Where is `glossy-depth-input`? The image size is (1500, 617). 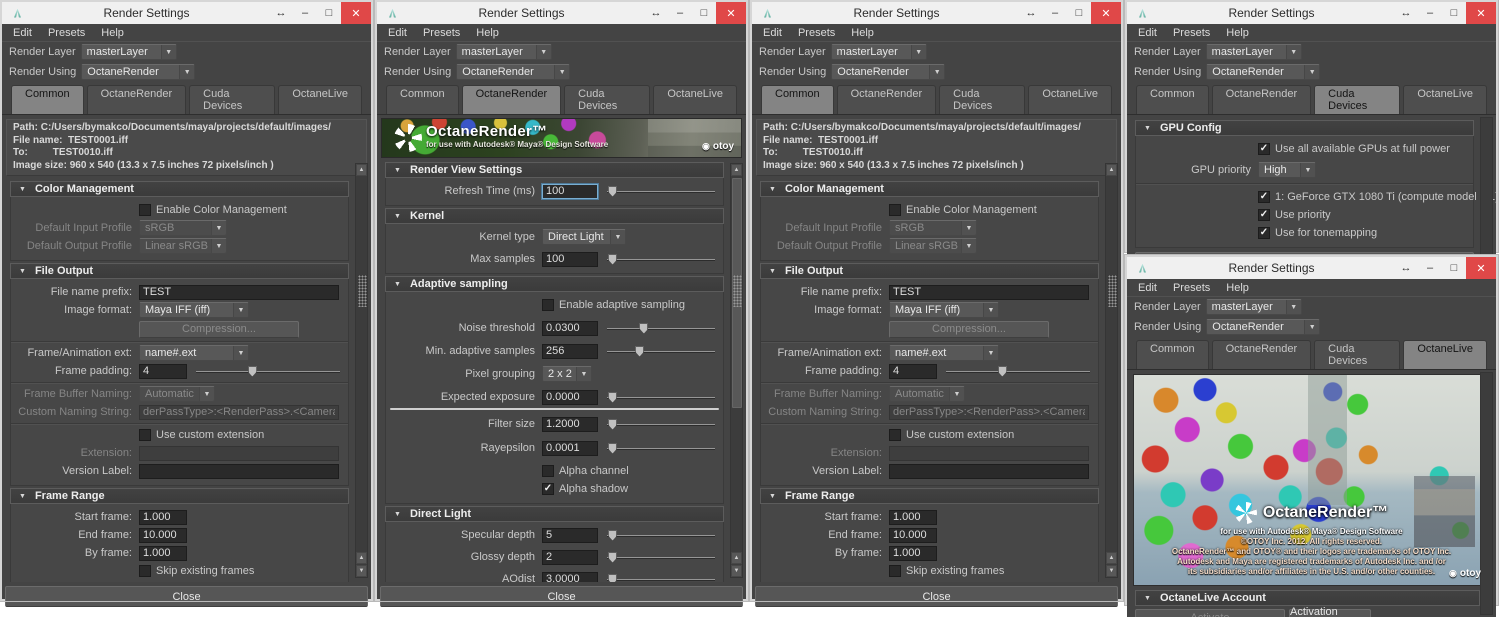
glossy-depth-input is located at coordinates (570, 557).